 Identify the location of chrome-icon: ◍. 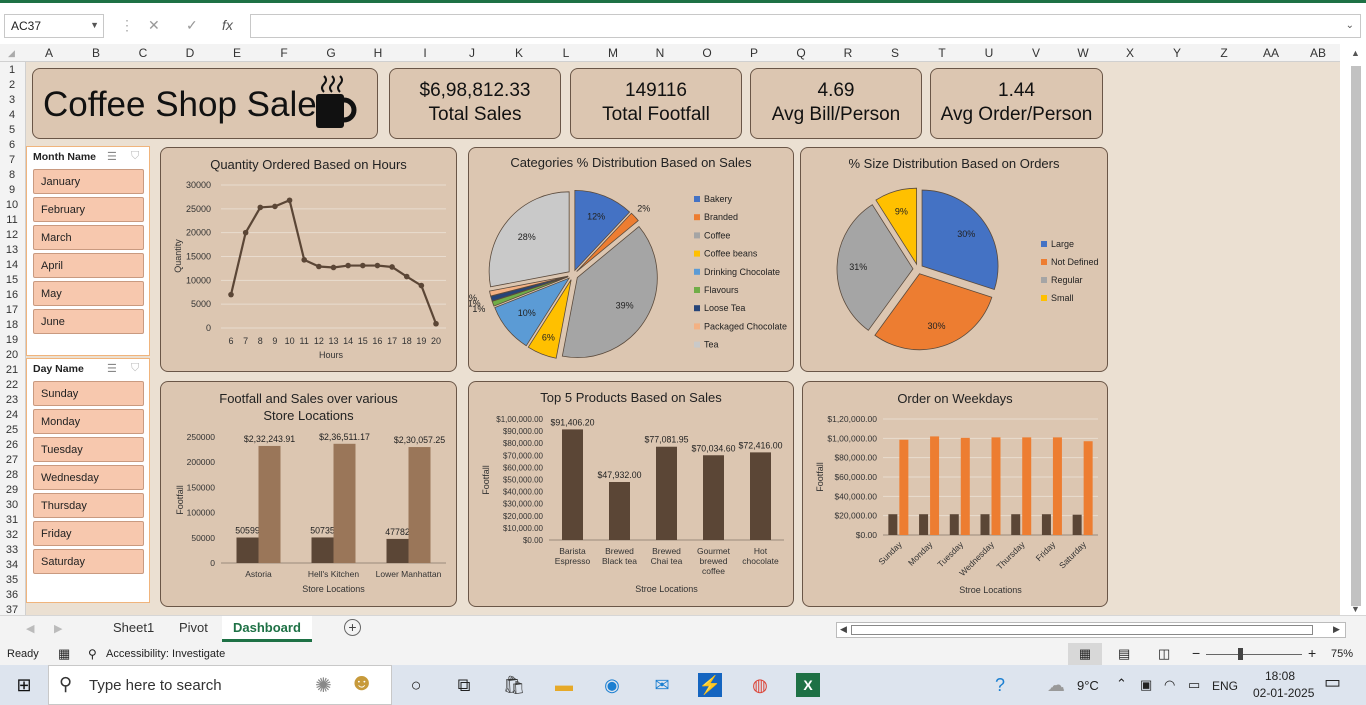
(760, 685).